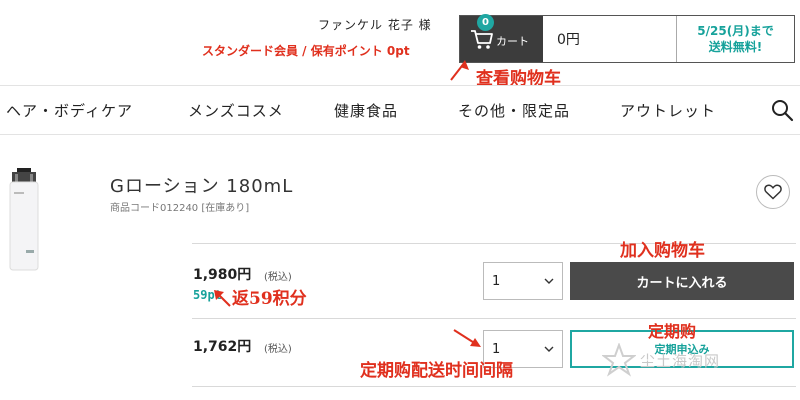 Image resolution: width=800 pixels, height=400 pixels. What do you see at coordinates (682, 281) in the screenshot?
I see `add-to-cart-button: カートに入れる` at bounding box center [682, 281].